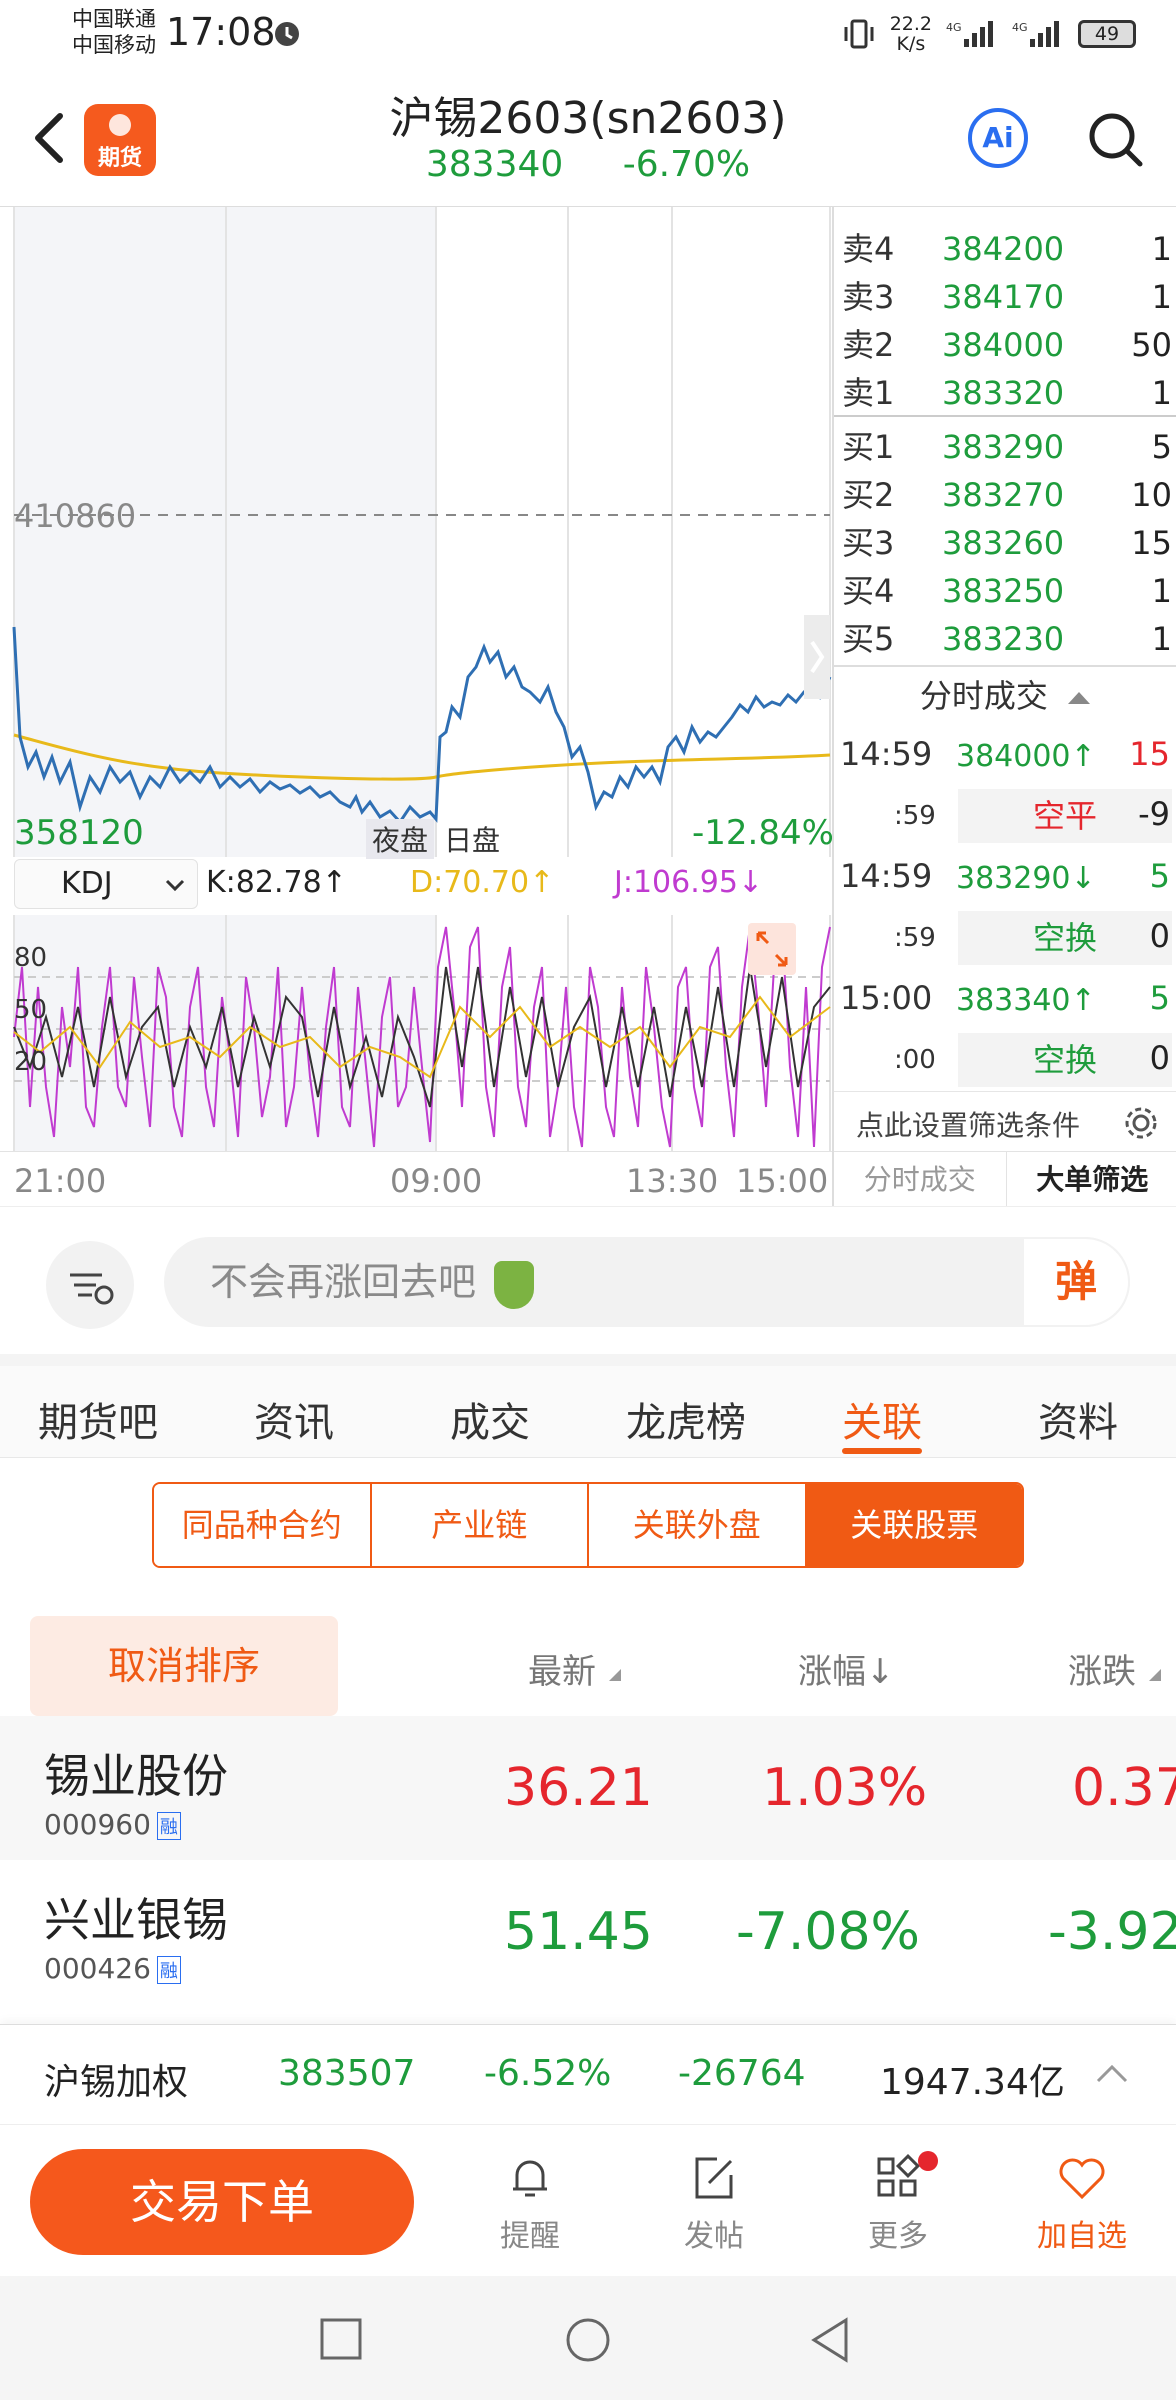  What do you see at coordinates (1007, 249) in the screenshot?
I see `ask-row: 卖4 384200 1` at bounding box center [1007, 249].